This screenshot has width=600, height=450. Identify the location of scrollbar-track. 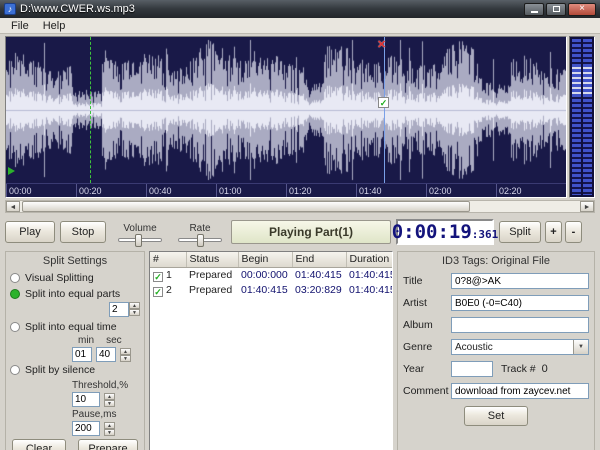
(300, 206).